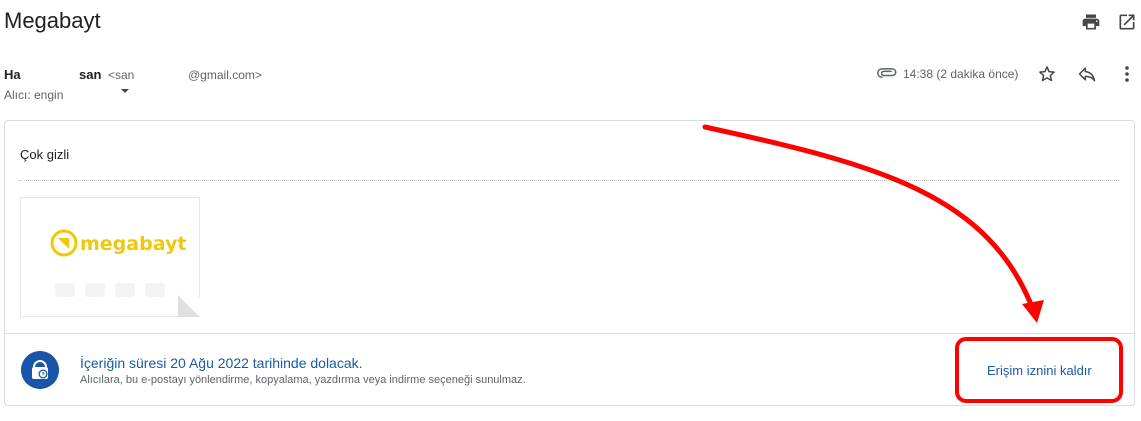 The image size is (1141, 421). What do you see at coordinates (887, 73) in the screenshot?
I see `attachment-icon` at bounding box center [887, 73].